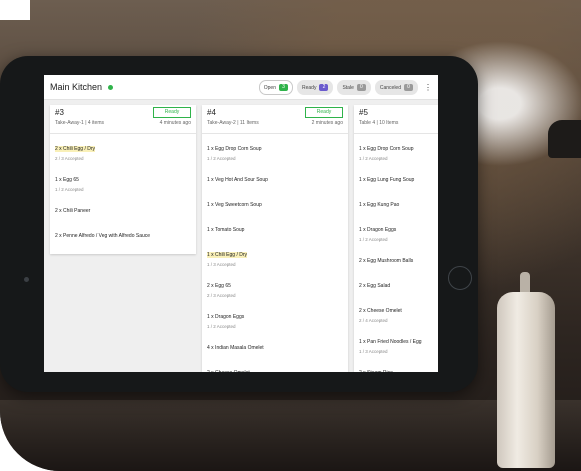  Describe the element at coordinates (564, 139) in the screenshot. I see `hanging-lamp` at that location.